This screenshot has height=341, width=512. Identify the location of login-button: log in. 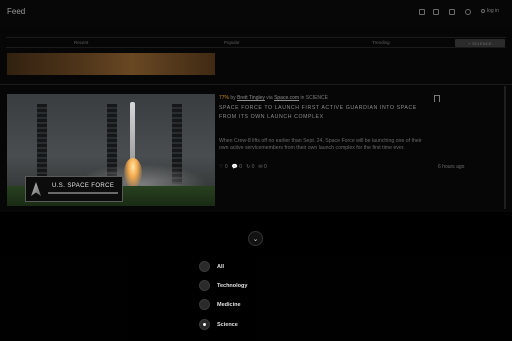
(490, 11).